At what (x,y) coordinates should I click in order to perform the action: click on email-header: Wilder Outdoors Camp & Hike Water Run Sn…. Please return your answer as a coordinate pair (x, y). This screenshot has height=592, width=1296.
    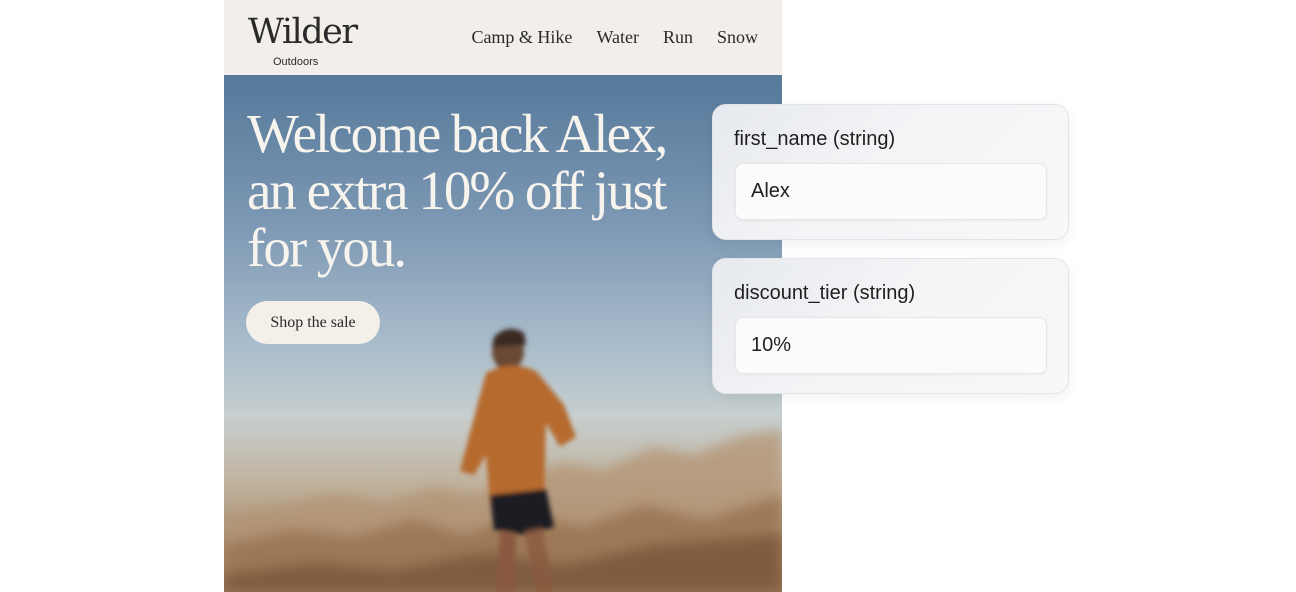
    Looking at the image, I should click on (503, 37).